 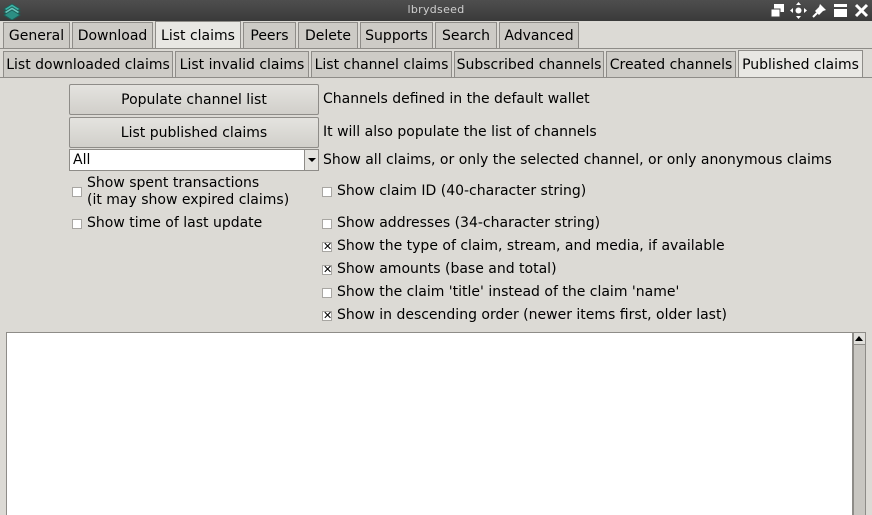 I want to click on scroll-up-icon, so click(x=859, y=339).